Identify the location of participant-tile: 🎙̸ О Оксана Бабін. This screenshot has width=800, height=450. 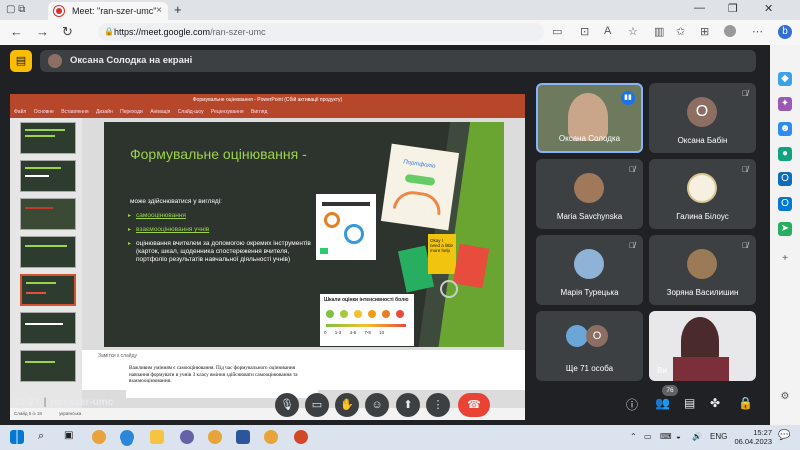
(702, 118).